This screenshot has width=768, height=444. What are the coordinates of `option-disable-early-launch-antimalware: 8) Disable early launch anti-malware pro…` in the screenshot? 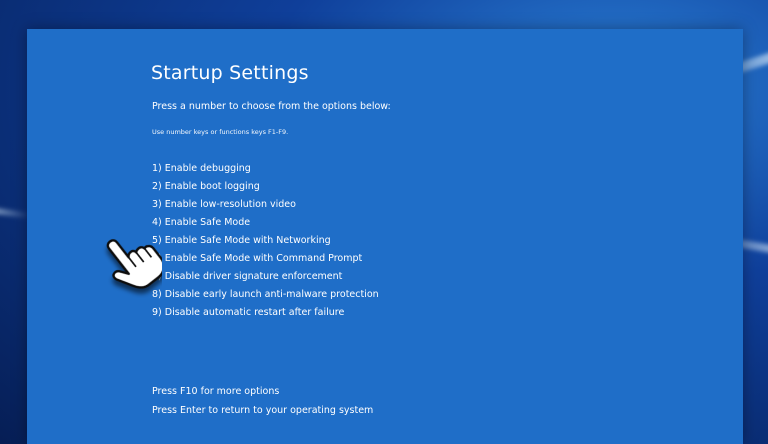 It's located at (265, 295).